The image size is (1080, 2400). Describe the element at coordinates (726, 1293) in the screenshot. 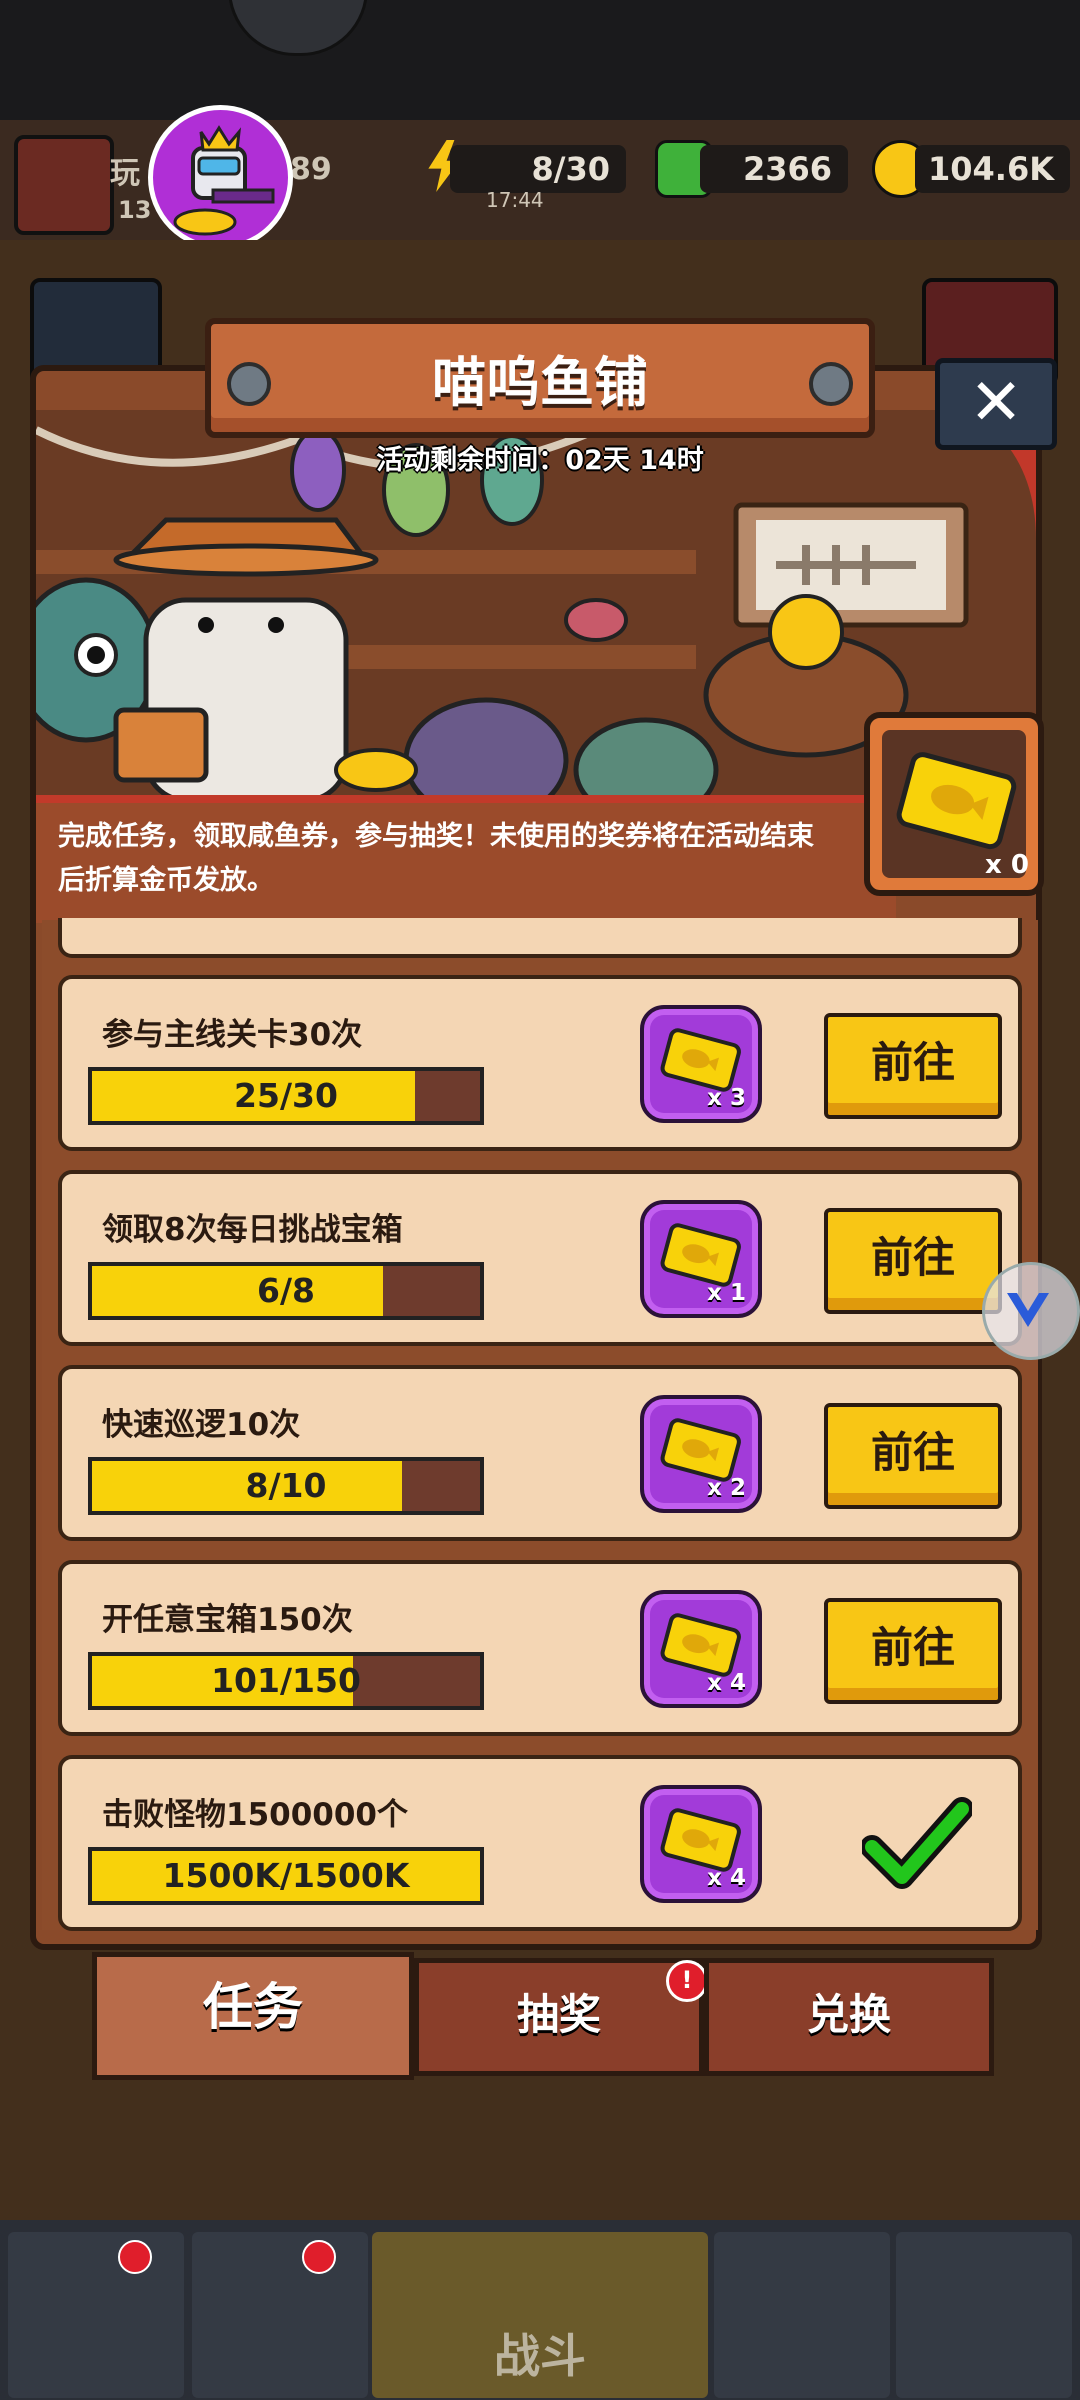

I see `reward-multiplier: x 1` at that location.